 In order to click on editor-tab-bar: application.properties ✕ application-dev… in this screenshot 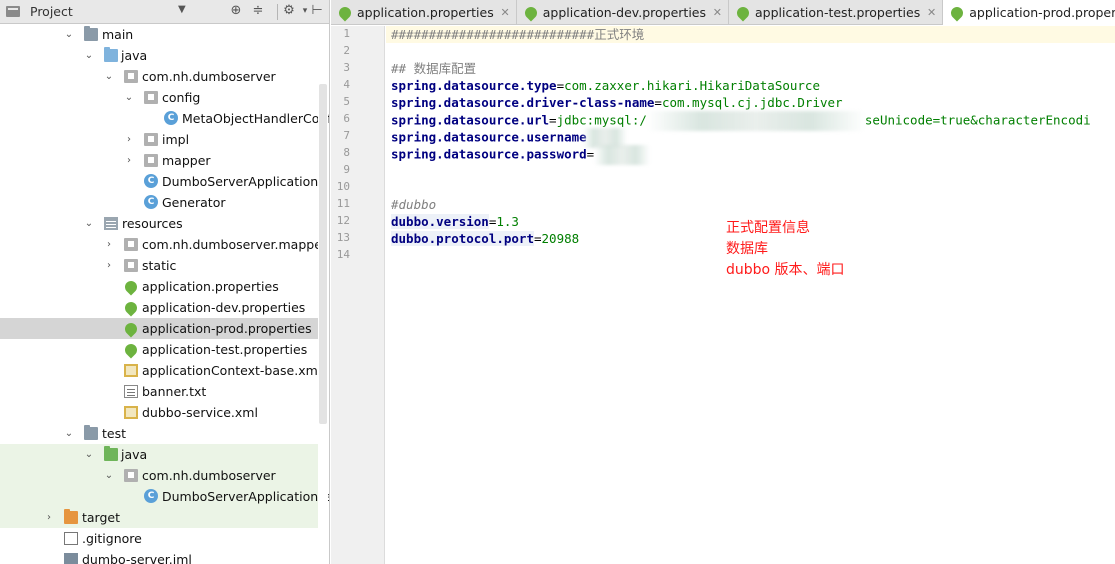, I will do `click(723, 13)`.